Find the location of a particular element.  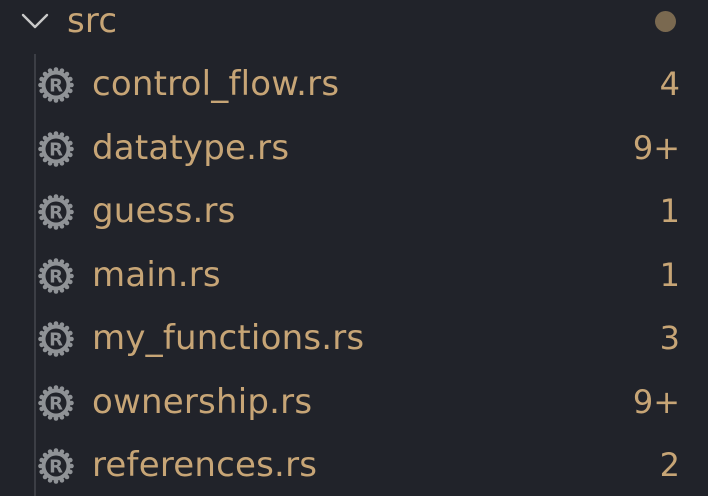

file-row: Rownership.rs 9+ is located at coordinates (354, 403).